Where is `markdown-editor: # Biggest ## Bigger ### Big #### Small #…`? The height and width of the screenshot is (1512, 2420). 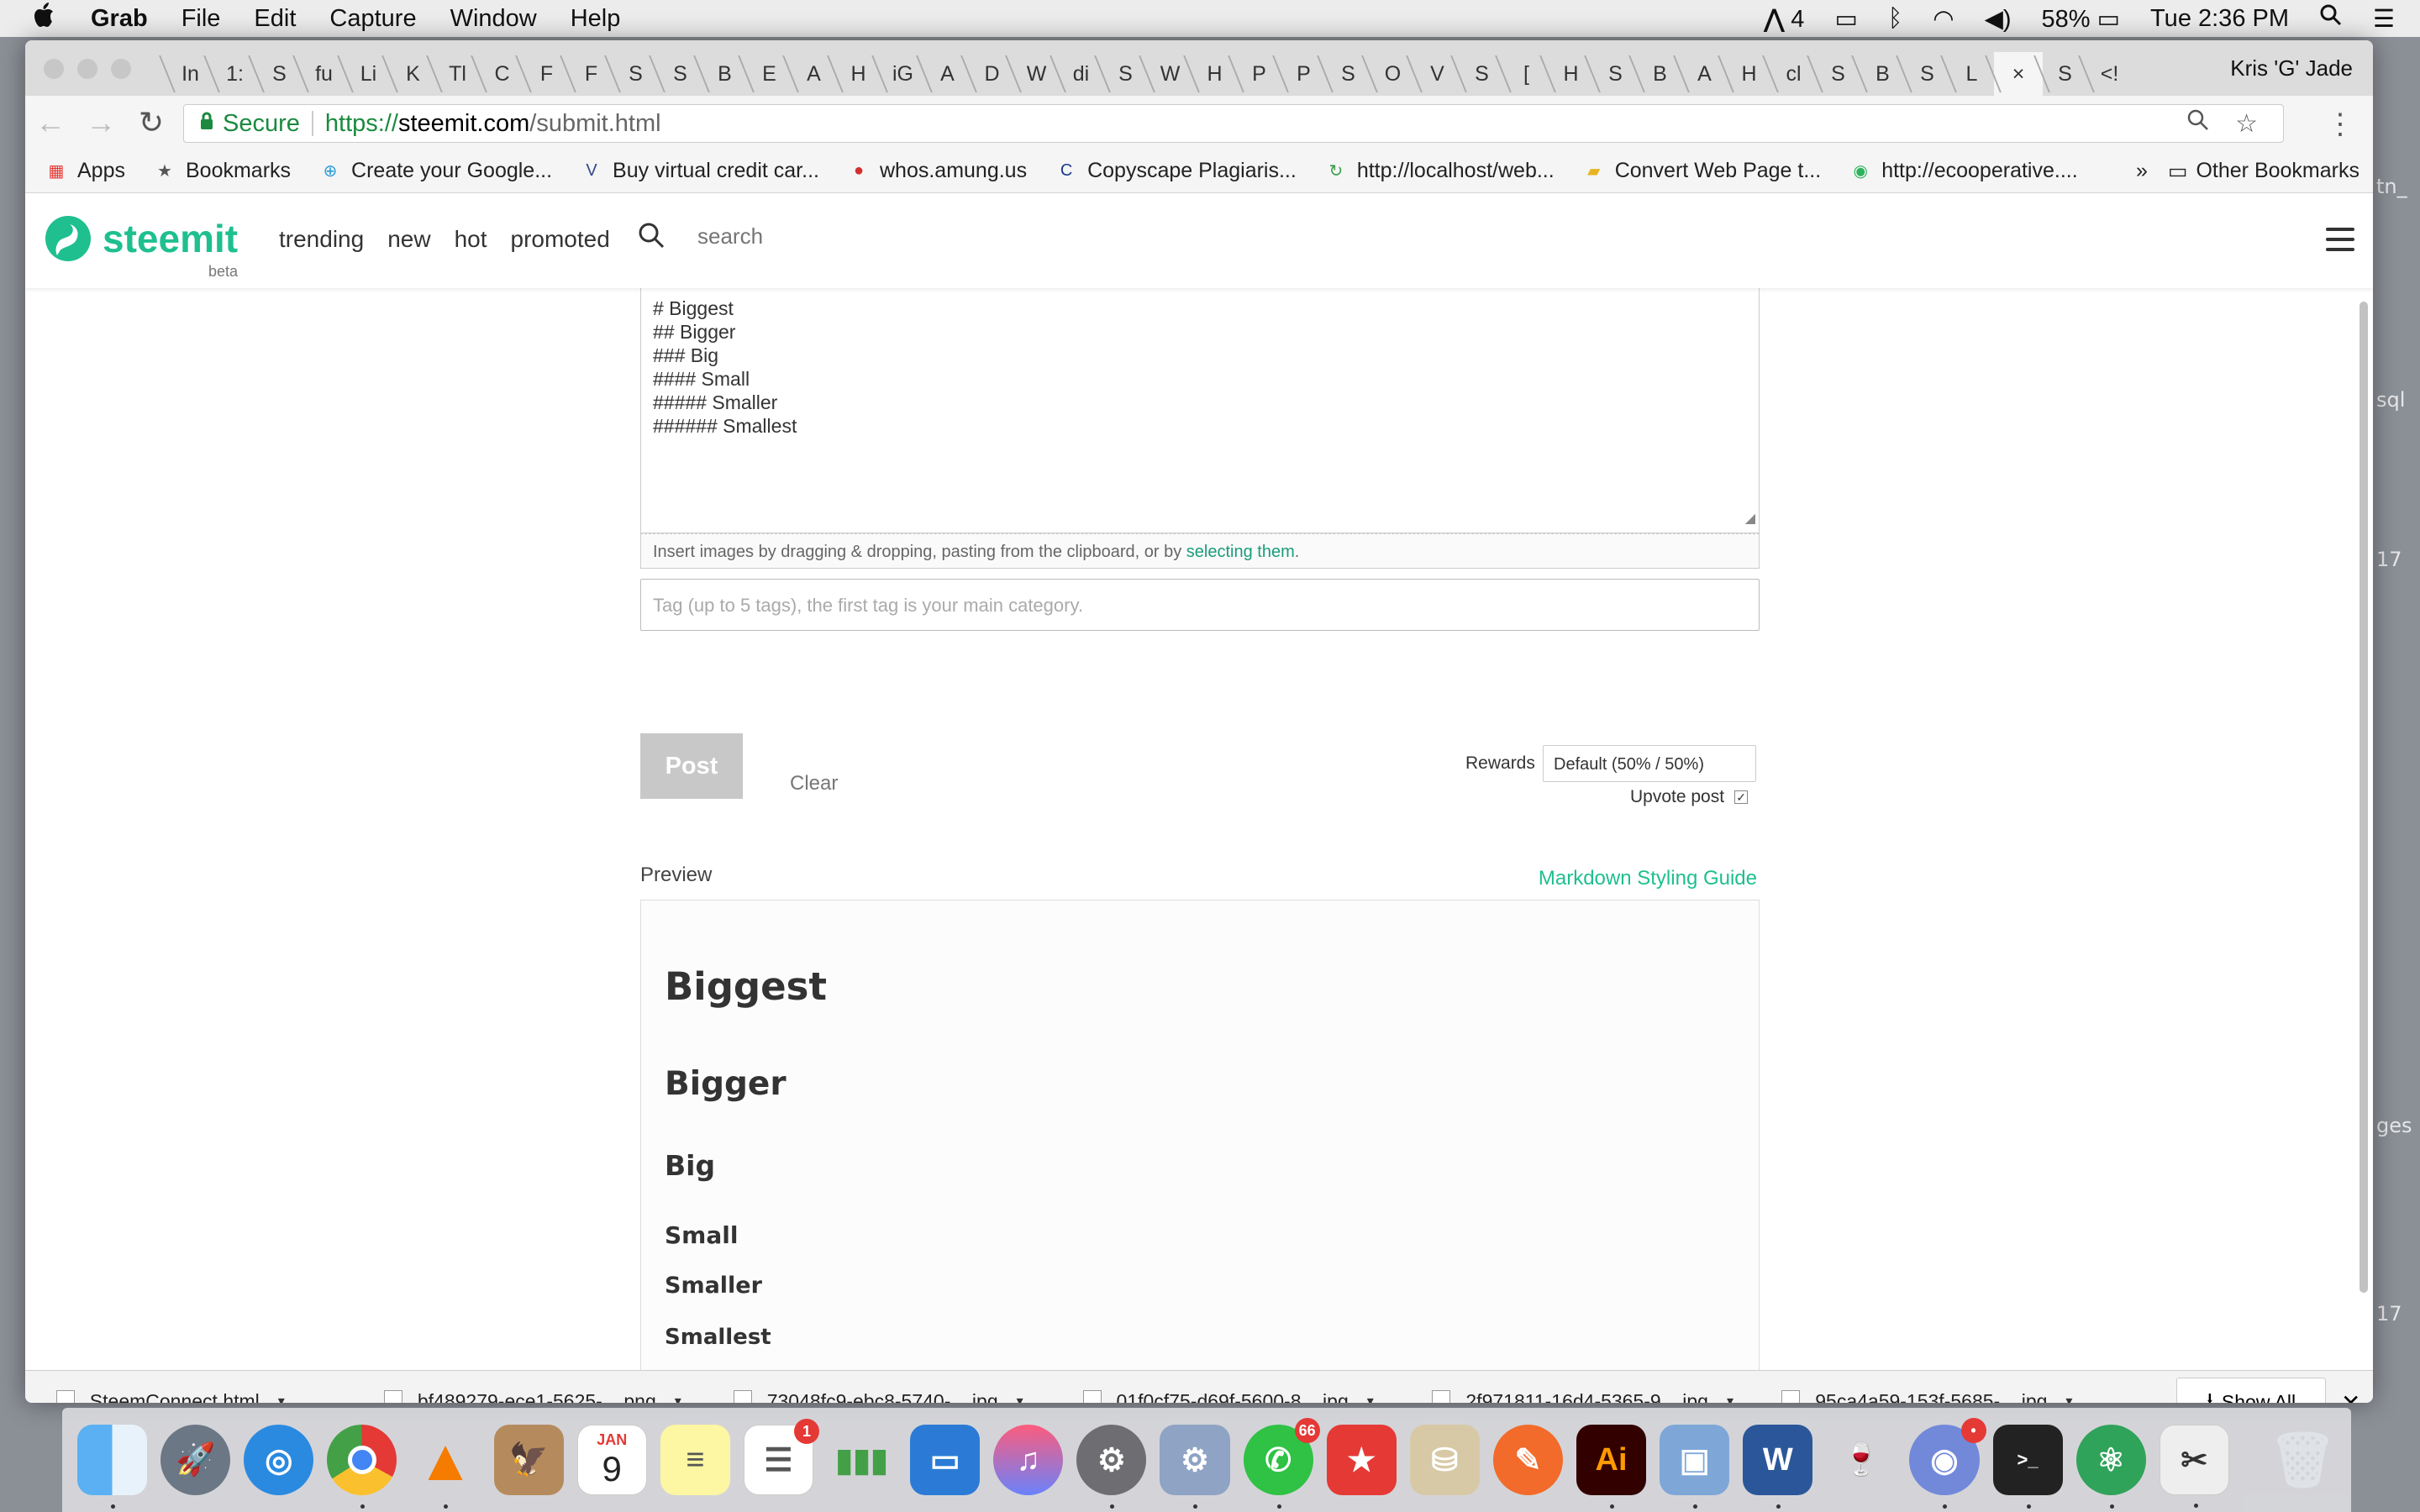
markdown-editor: # Biggest ## Bigger ### Big #### Small #… is located at coordinates (1200, 405).